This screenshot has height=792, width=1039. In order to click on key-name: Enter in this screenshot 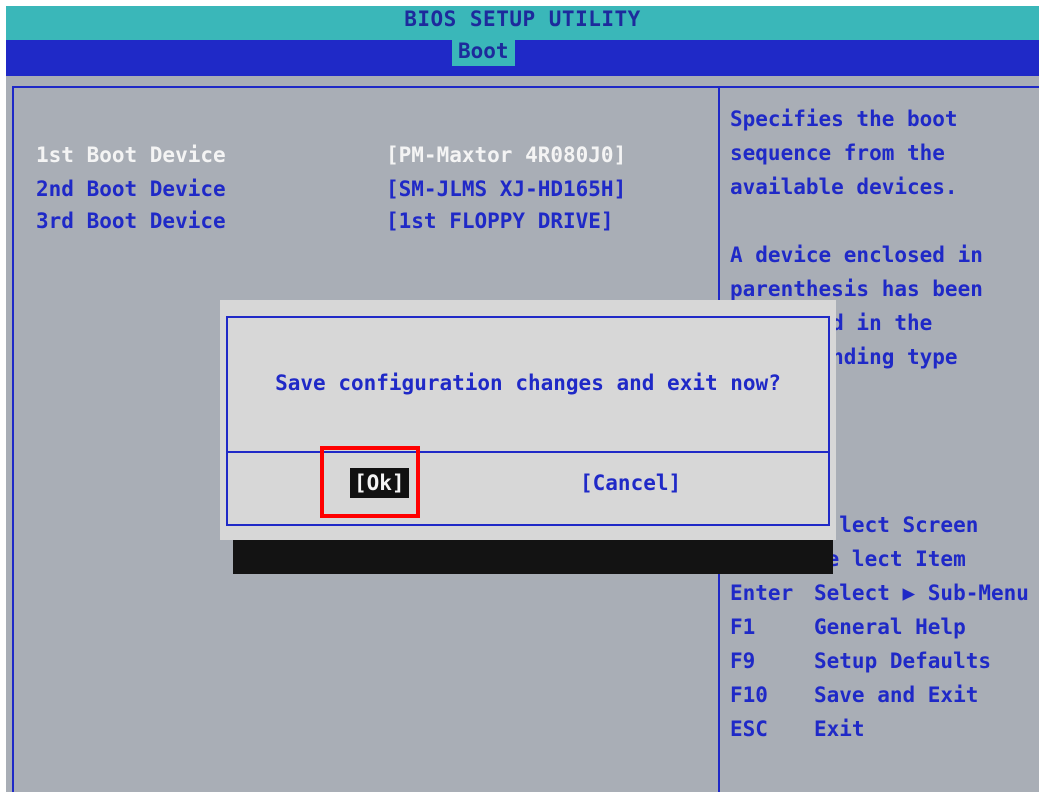, I will do `click(762, 593)`.